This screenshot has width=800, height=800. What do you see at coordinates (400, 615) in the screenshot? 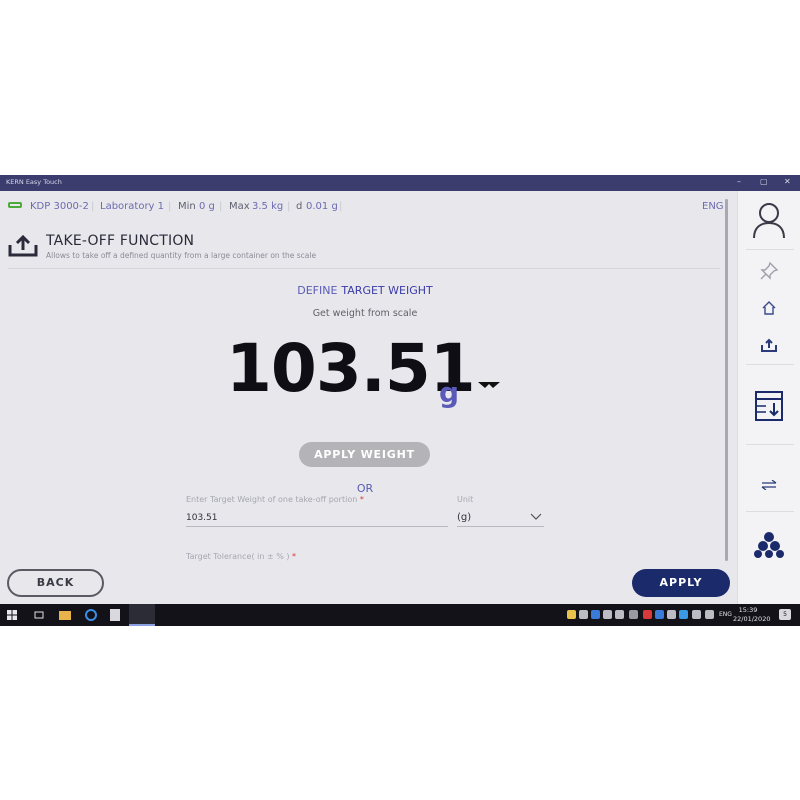
I see `taskbar: ENG 15:39 22/01/2020 5` at bounding box center [400, 615].